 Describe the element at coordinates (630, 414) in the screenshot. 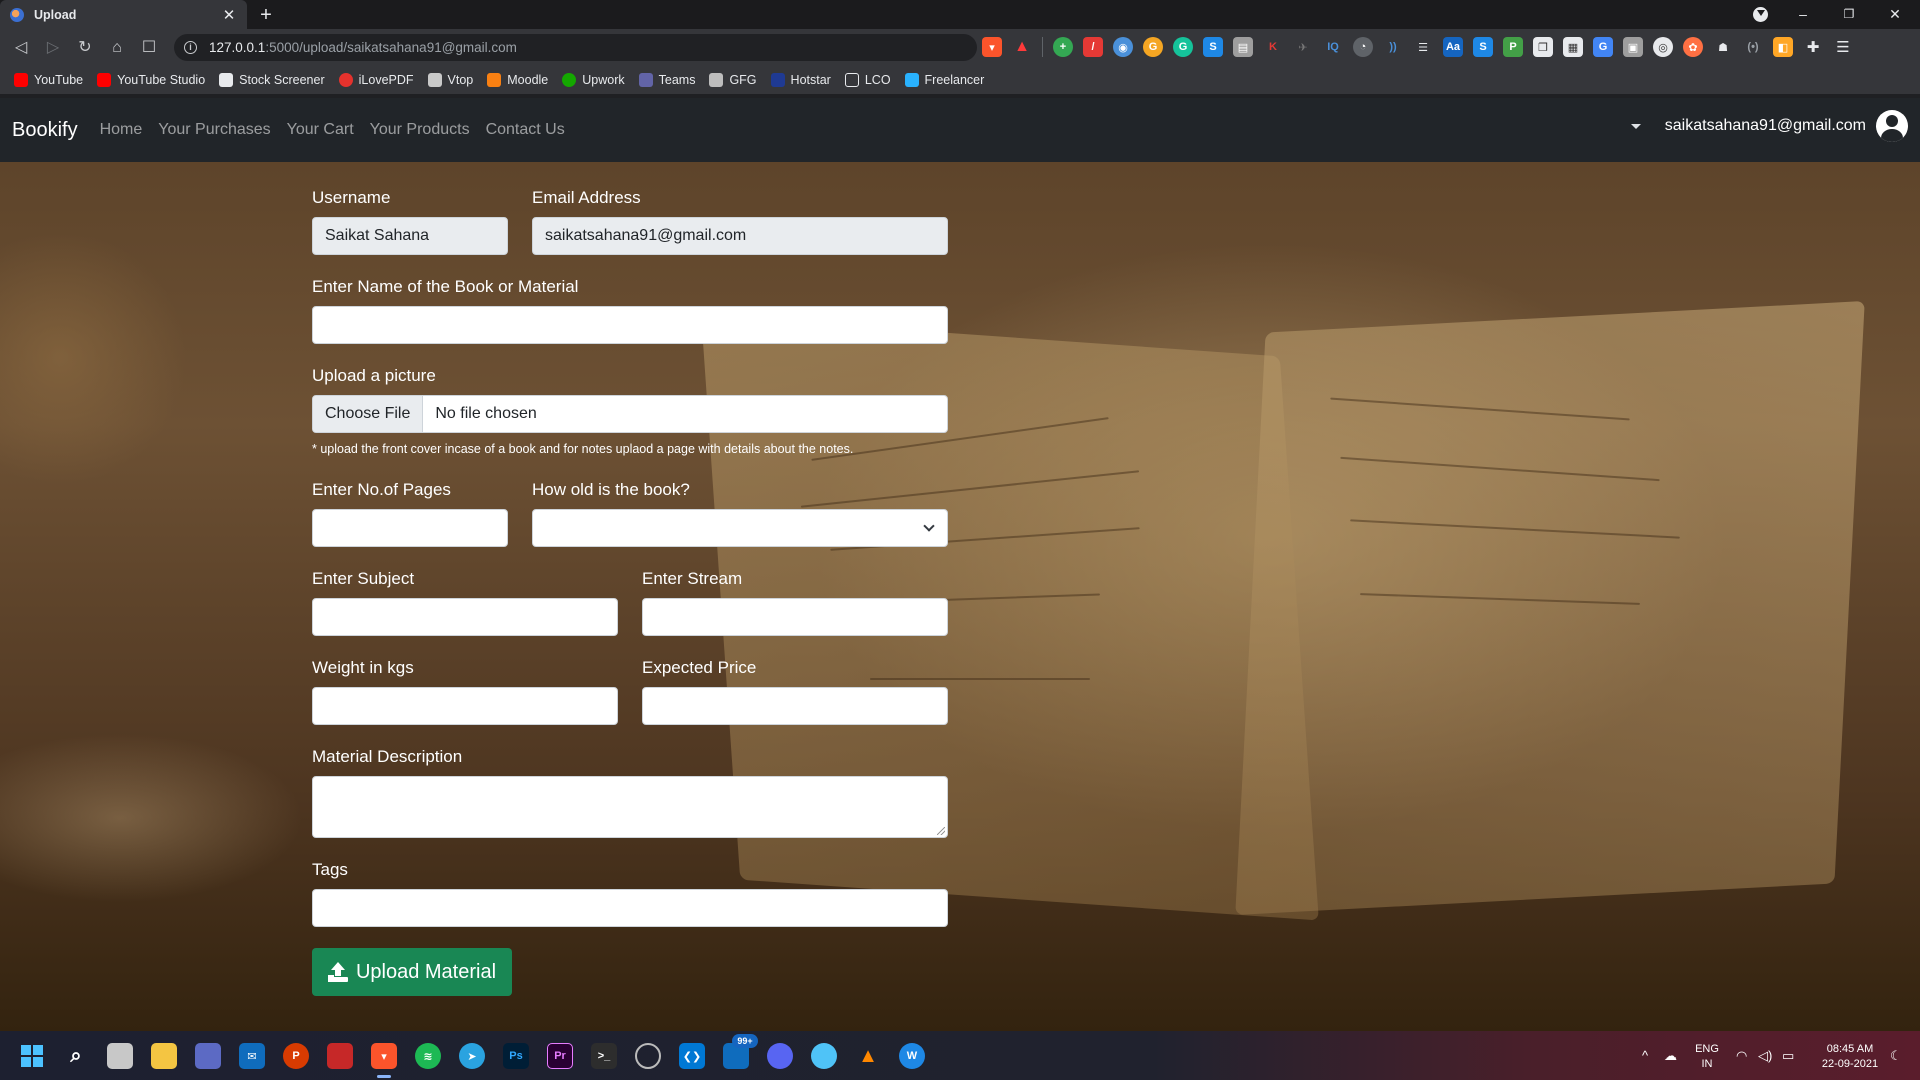

I see `picture-file-input: Choose File No file chosen` at that location.